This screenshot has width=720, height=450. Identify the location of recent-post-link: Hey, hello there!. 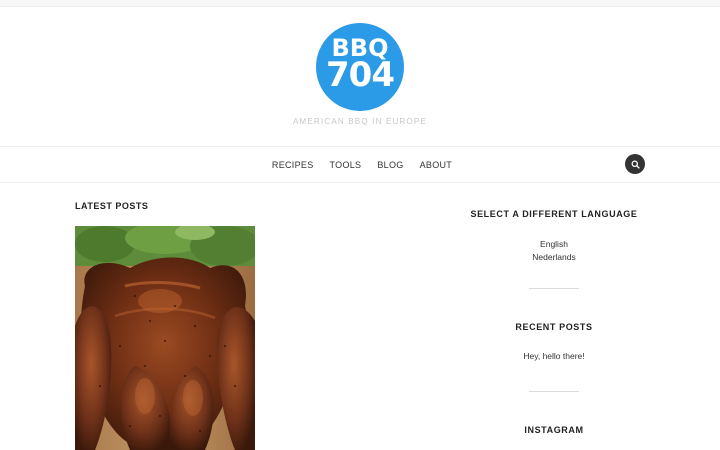
(553, 356).